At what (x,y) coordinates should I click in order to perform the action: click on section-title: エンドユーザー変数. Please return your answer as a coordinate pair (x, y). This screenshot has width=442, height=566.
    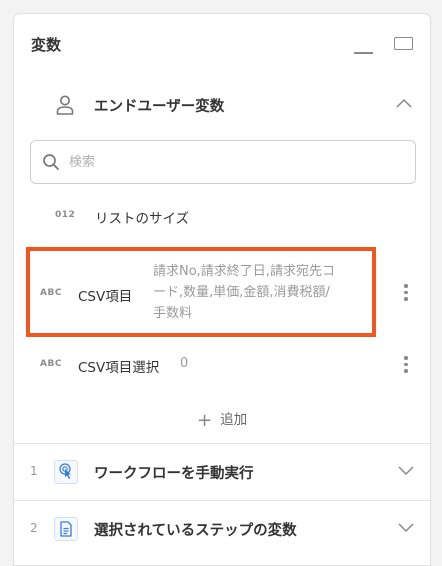
    Looking at the image, I should click on (159, 107).